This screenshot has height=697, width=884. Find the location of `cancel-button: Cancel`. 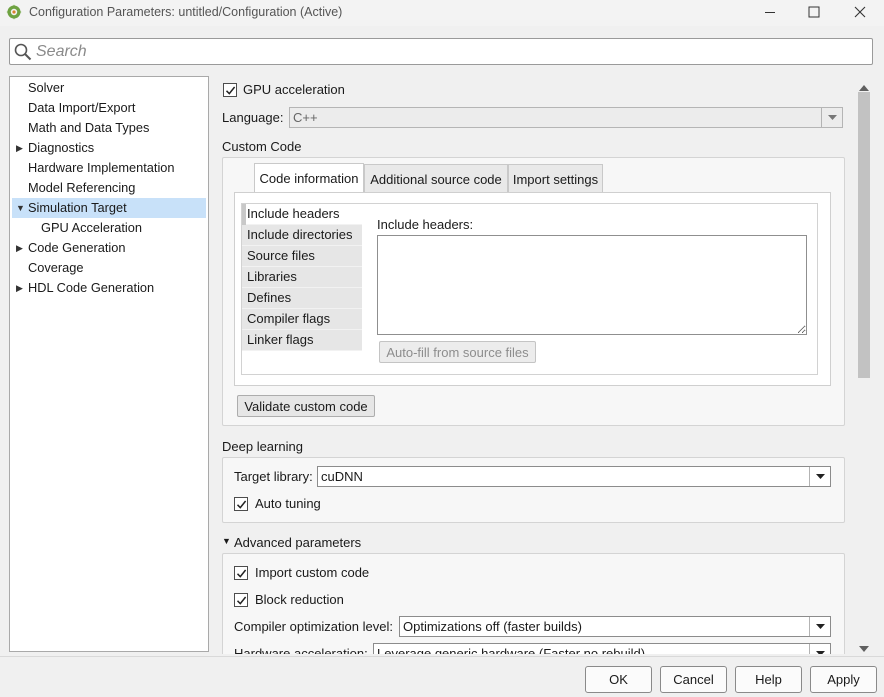

cancel-button: Cancel is located at coordinates (693, 679).